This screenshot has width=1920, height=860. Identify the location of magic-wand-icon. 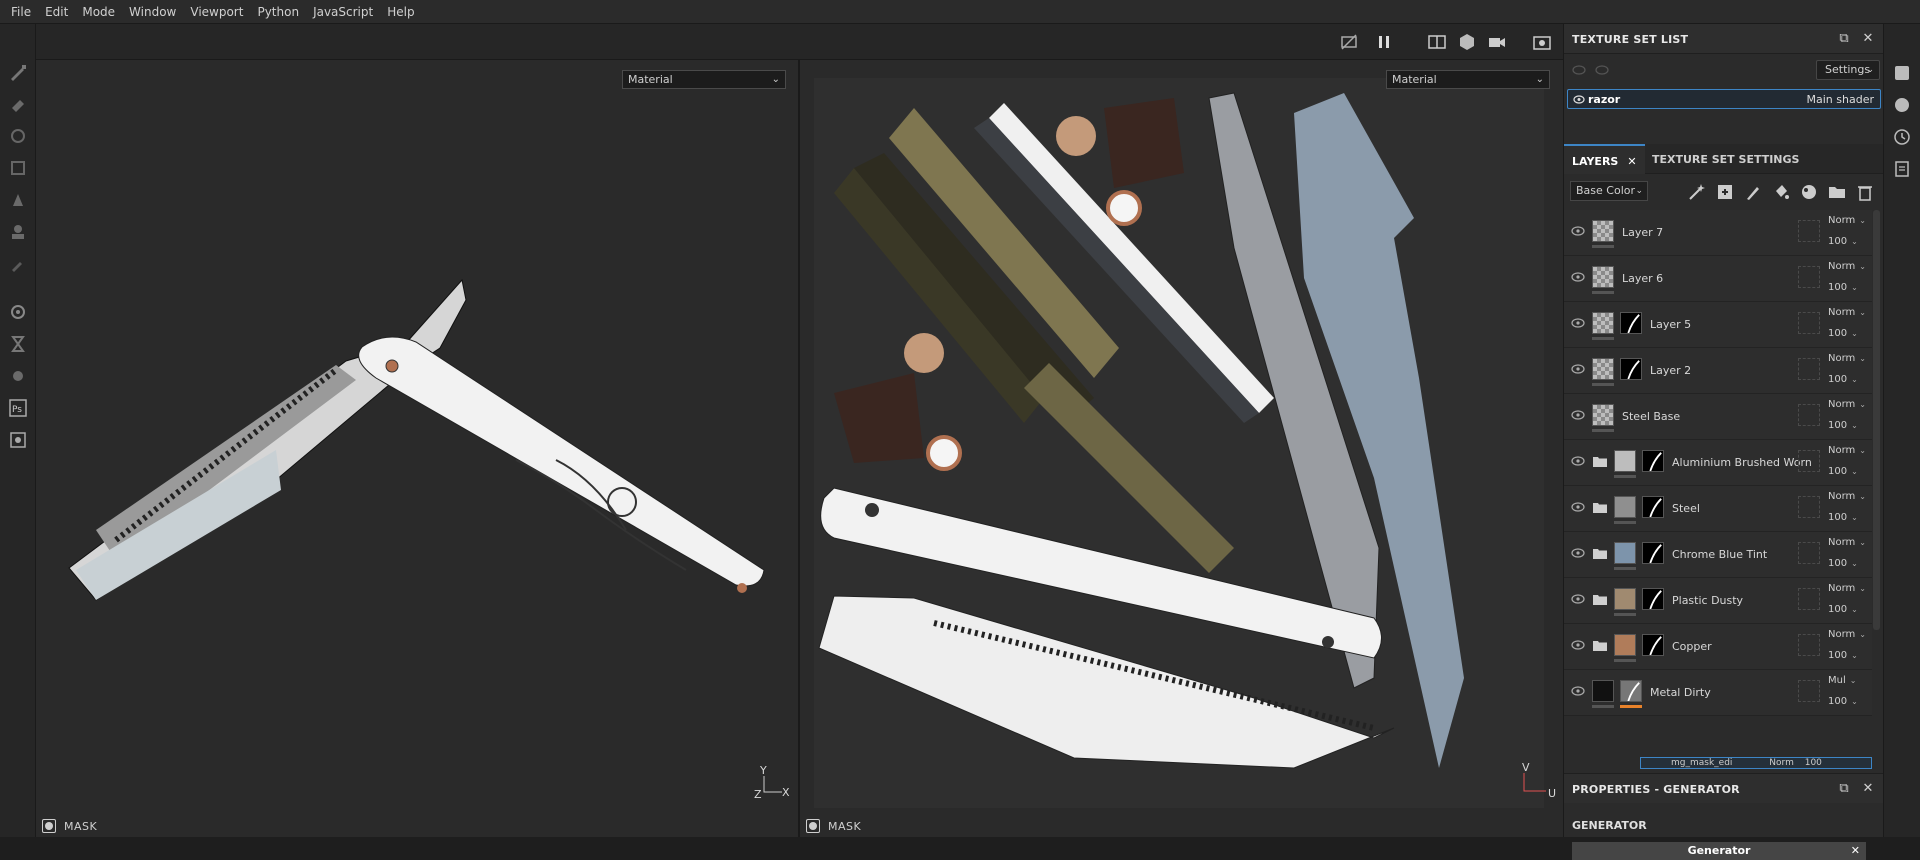
(1697, 192).